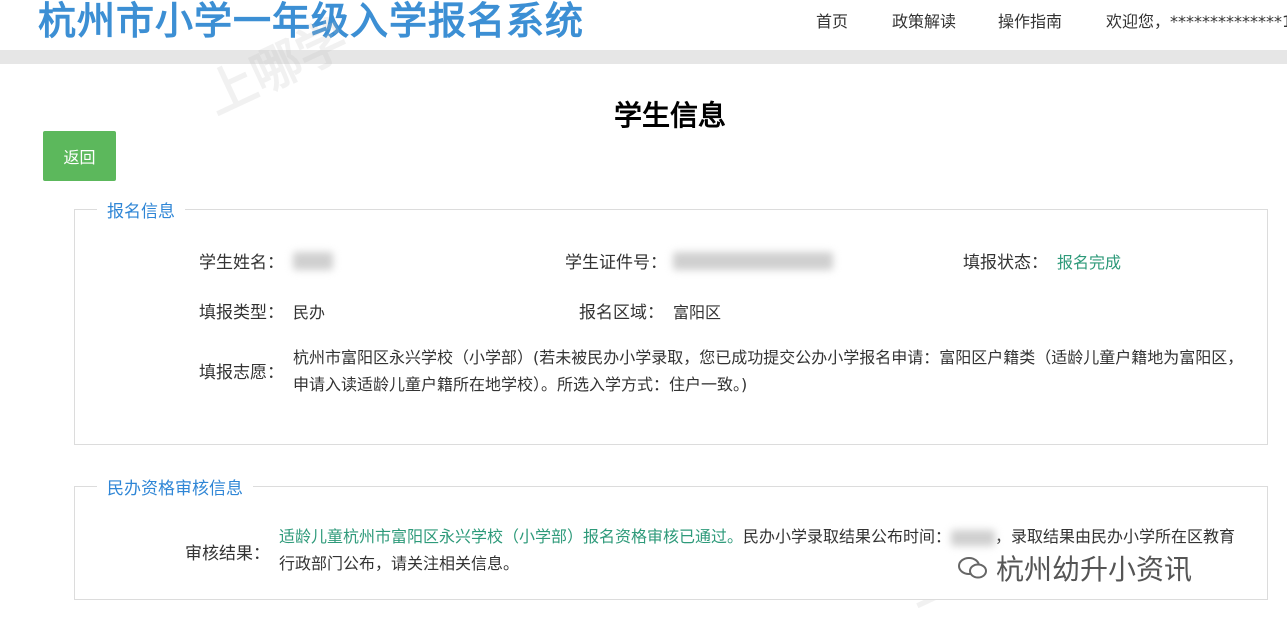 The image size is (1287, 621). What do you see at coordinates (973, 537) in the screenshot?
I see `publish-time-redacted` at bounding box center [973, 537].